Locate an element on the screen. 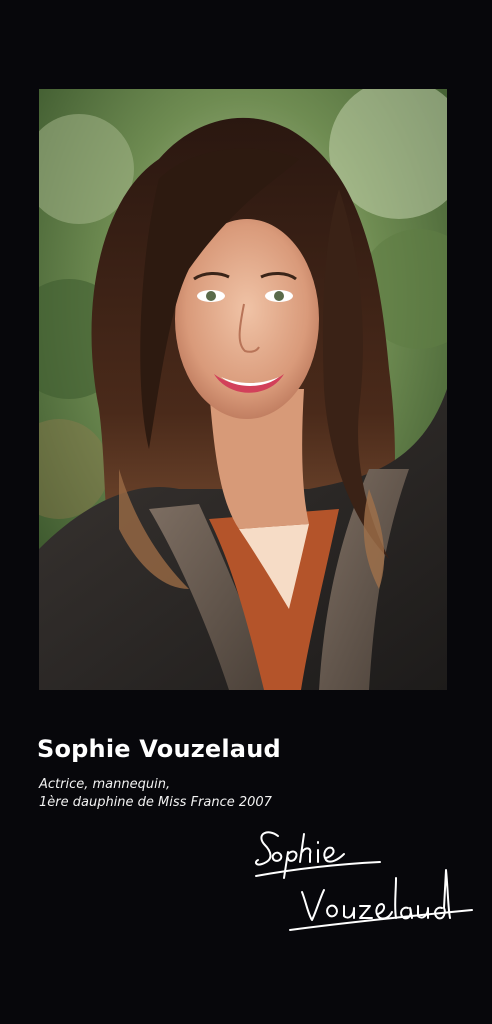 Image resolution: width=492 pixels, height=1024 pixels. person-name: Sophie Vouzelaud is located at coordinates (159, 749).